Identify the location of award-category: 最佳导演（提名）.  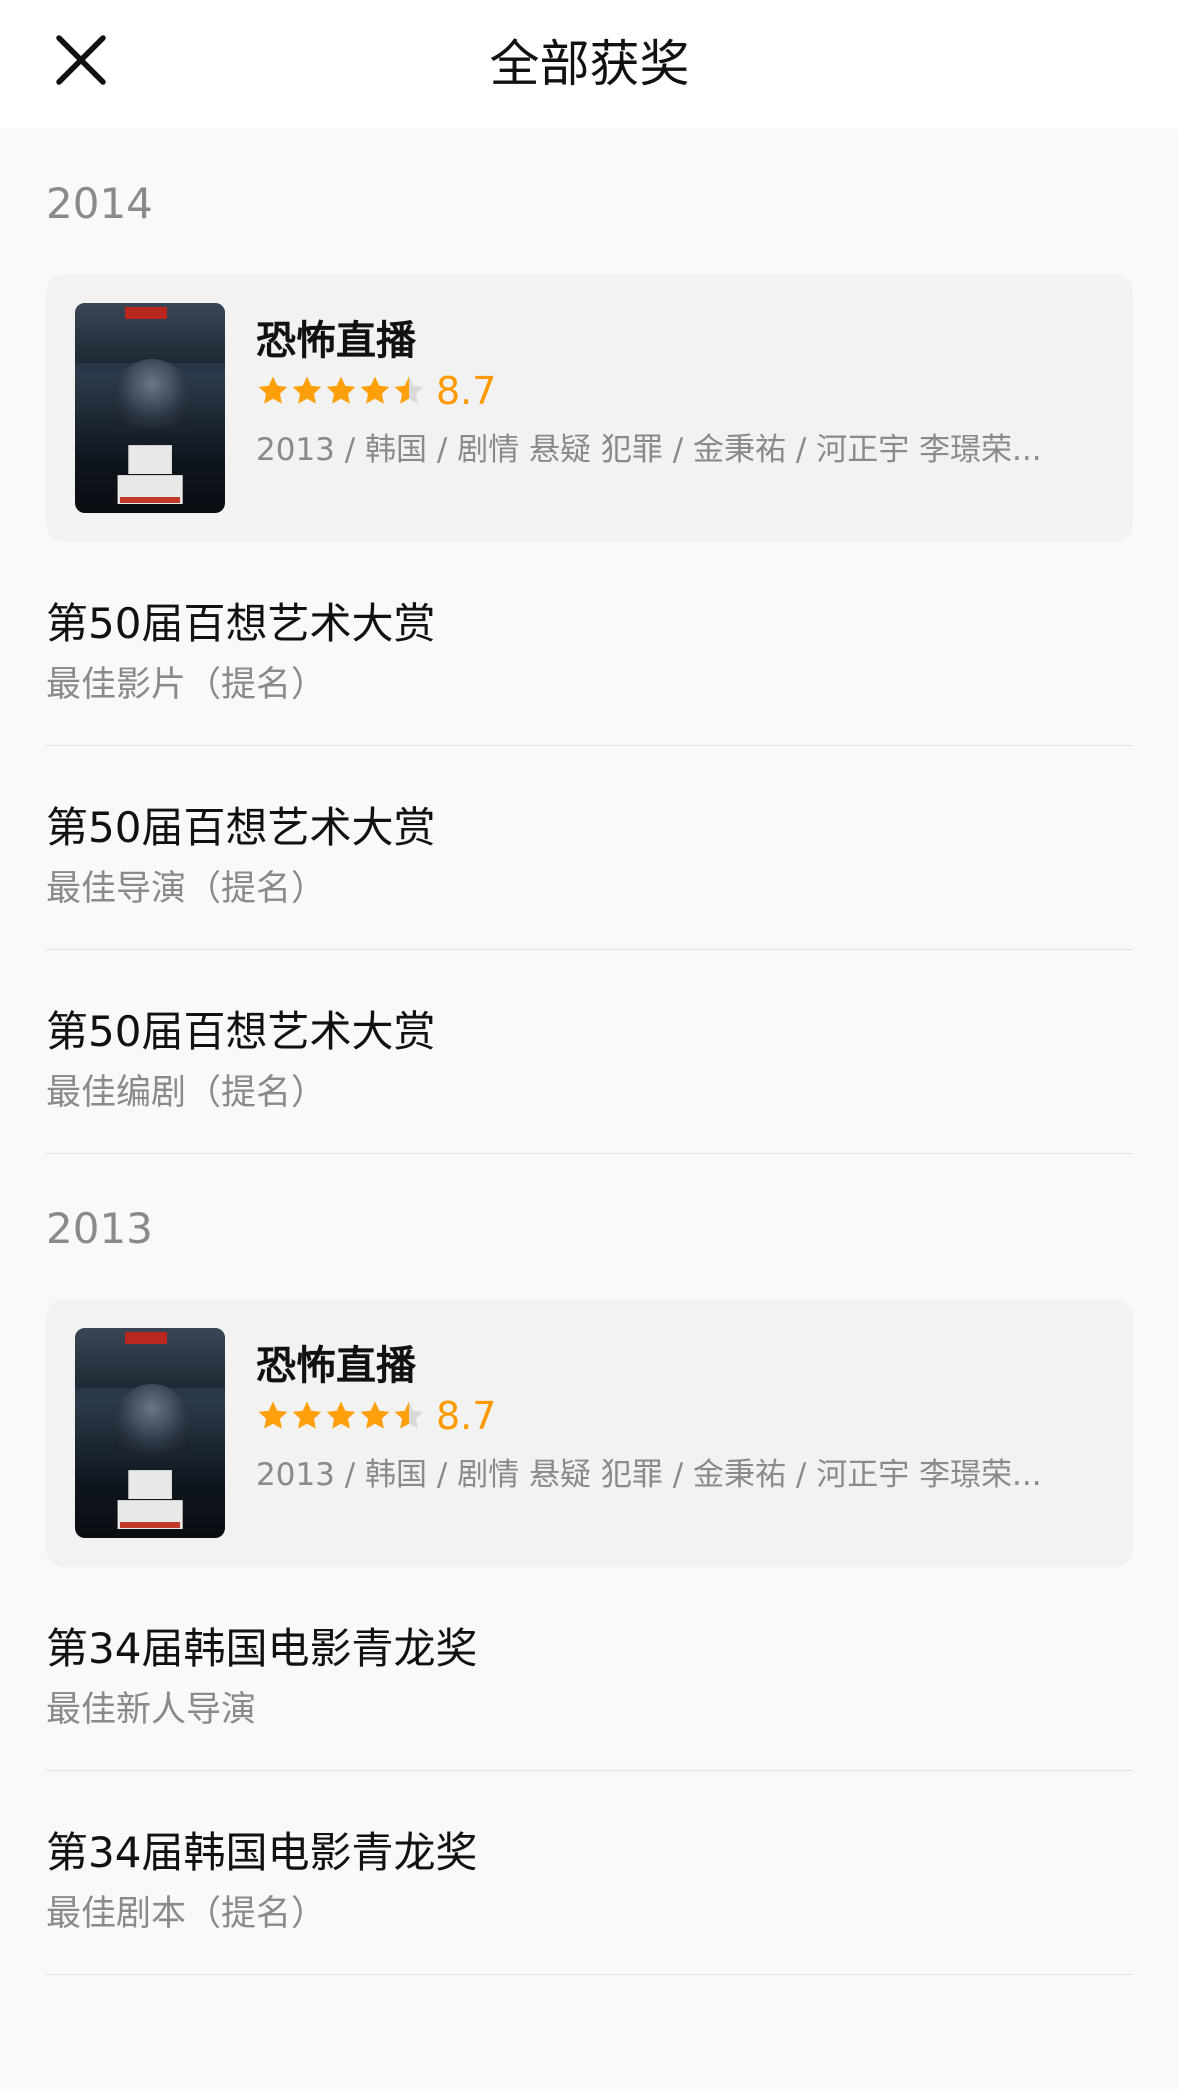
(186, 889).